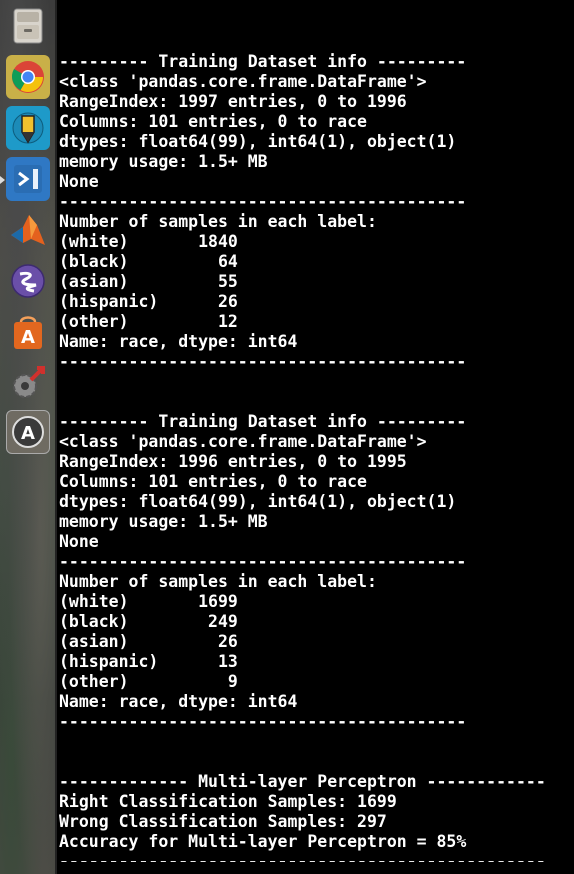 Image resolution: width=574 pixels, height=874 pixels. Describe the element at coordinates (148, 321) in the screenshot. I see `terminal-line: (other) 12` at that location.